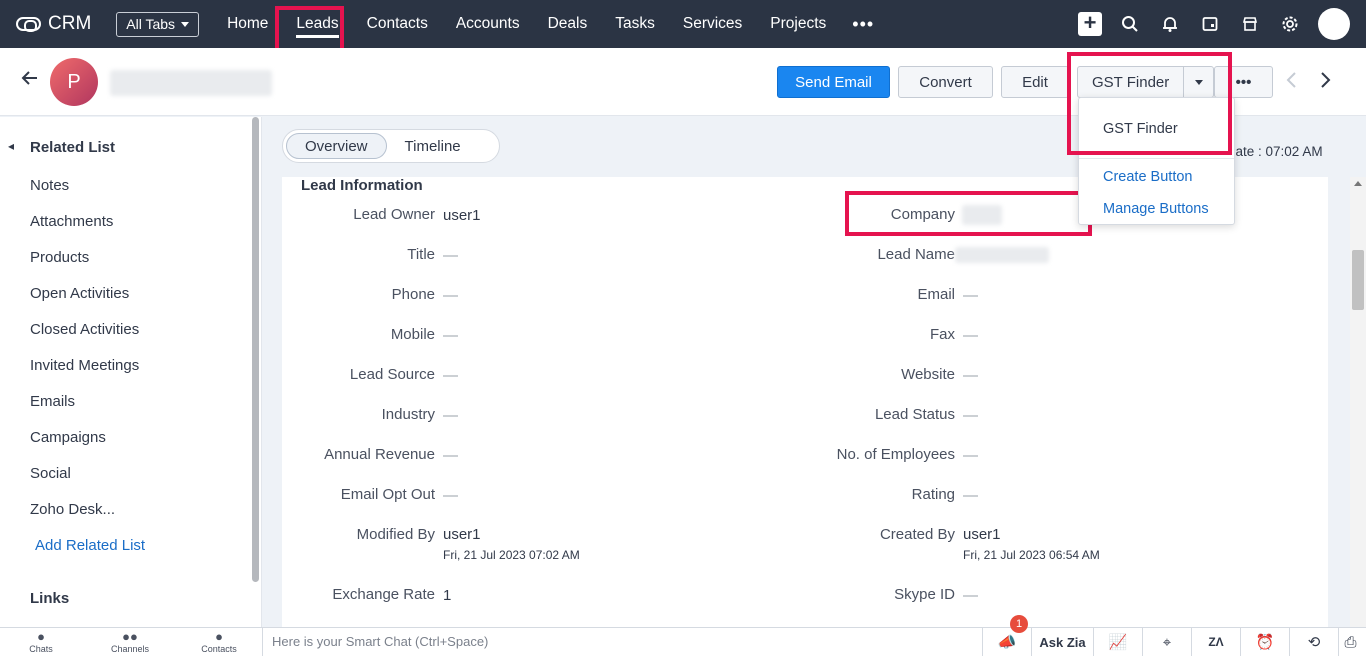  What do you see at coordinates (916, 254) in the screenshot?
I see `field-label-lead-name: Lead Name` at bounding box center [916, 254].